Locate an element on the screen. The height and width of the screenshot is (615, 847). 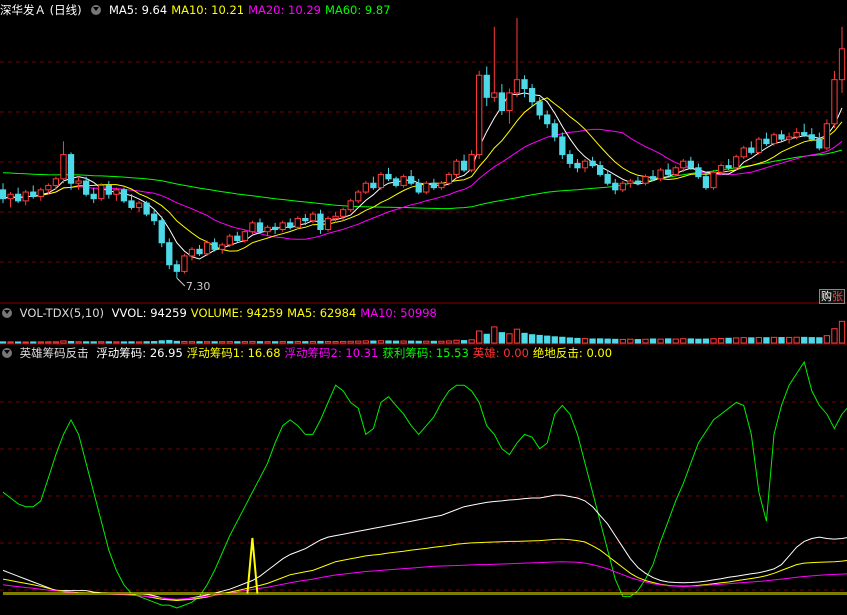
low-marker-label: 7.30 is located at coordinates (198, 286).